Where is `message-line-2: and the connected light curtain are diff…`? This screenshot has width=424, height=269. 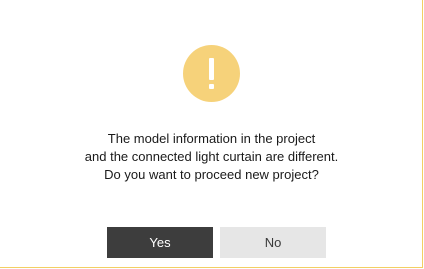 message-line-2: and the connected light curtain are diff… is located at coordinates (211, 156).